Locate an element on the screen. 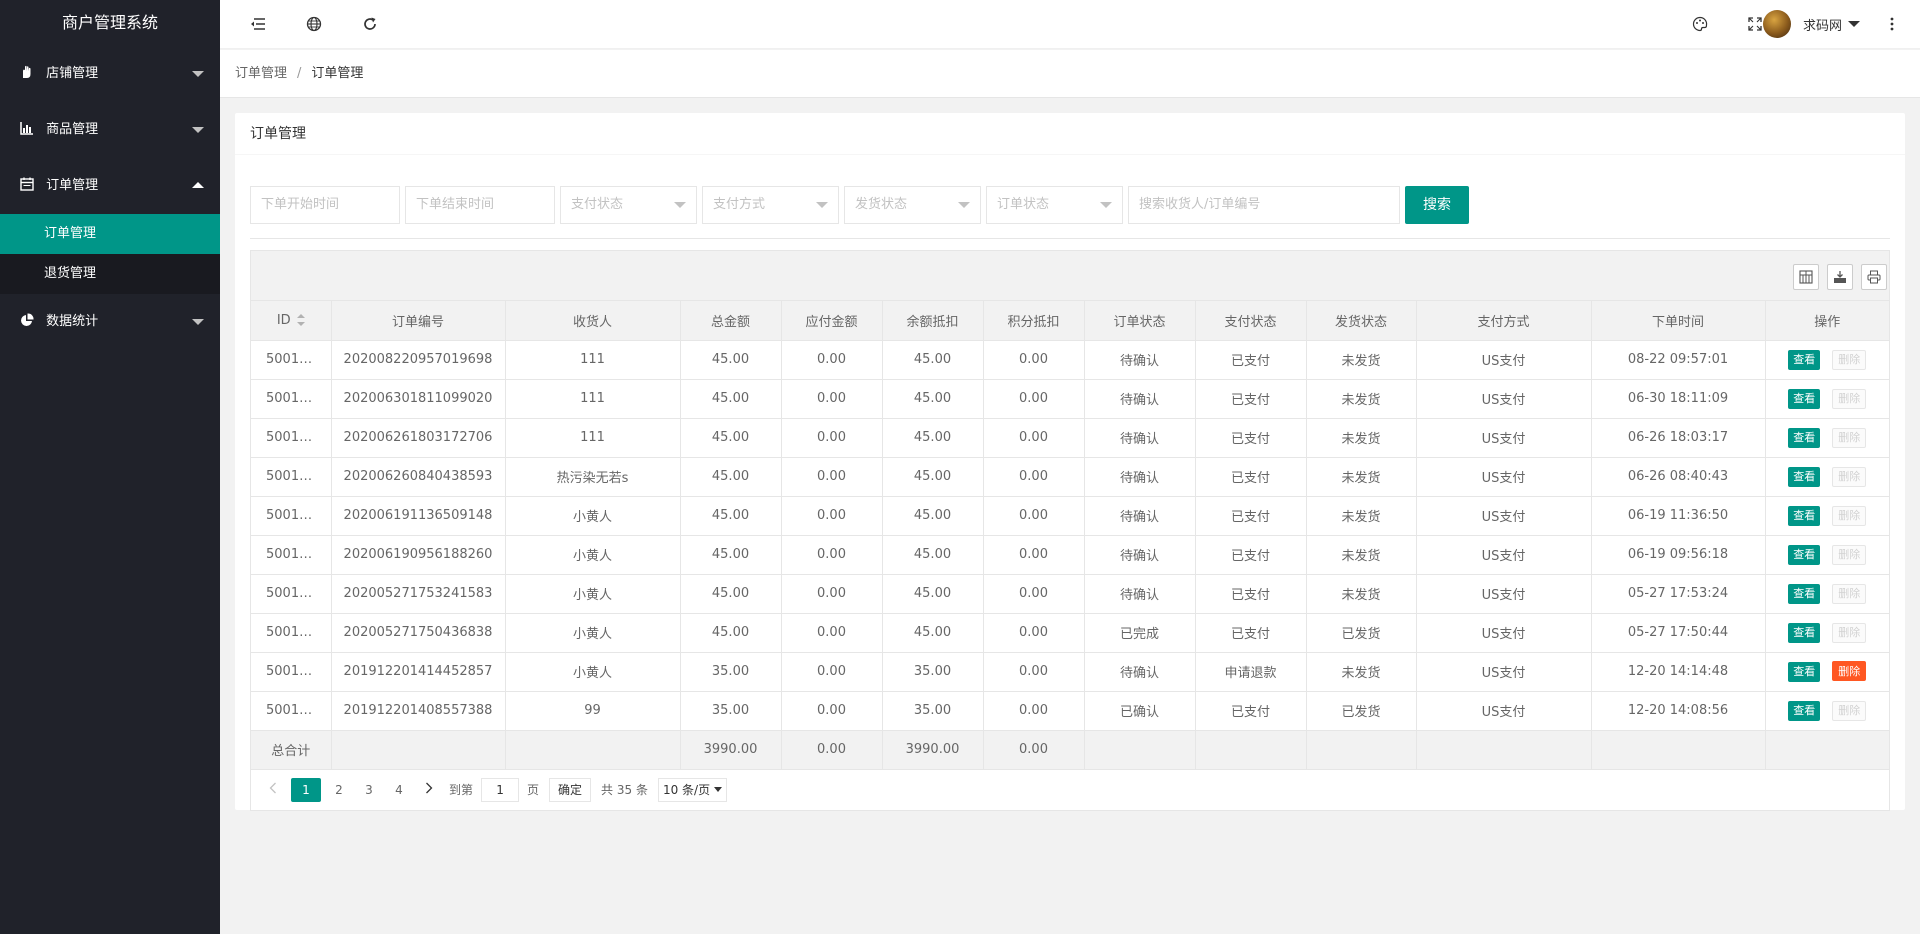 The height and width of the screenshot is (934, 1920). sidebar-item-store: 店铺管理 is located at coordinates (110, 74).